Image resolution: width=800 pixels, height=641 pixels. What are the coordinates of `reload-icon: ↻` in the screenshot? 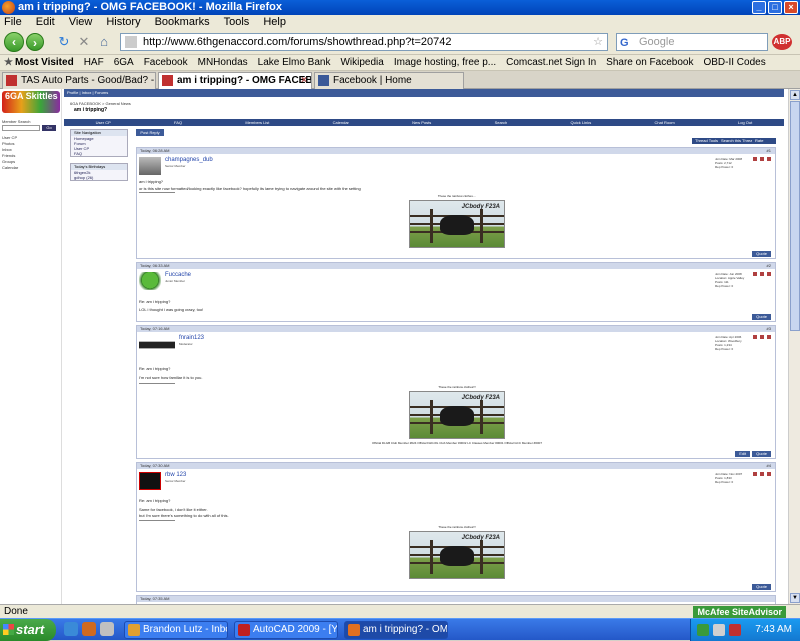 It's located at (64, 42).